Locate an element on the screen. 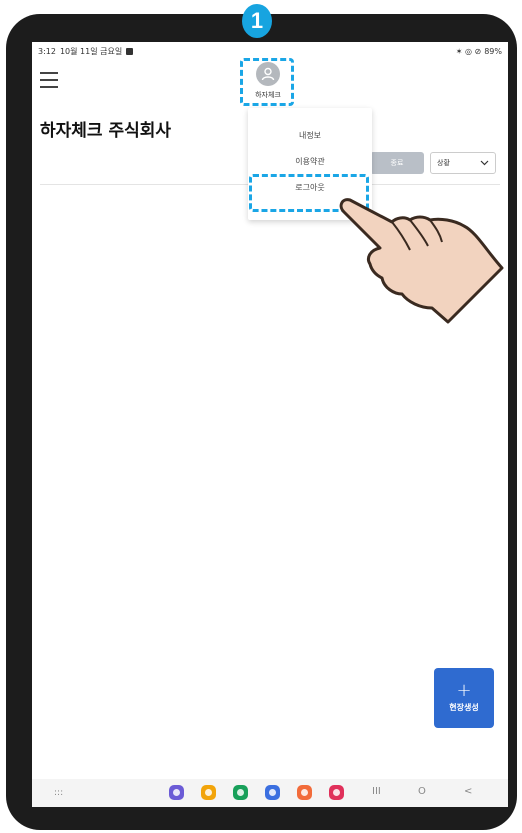  status-time: 3:12 is located at coordinates (47, 51).